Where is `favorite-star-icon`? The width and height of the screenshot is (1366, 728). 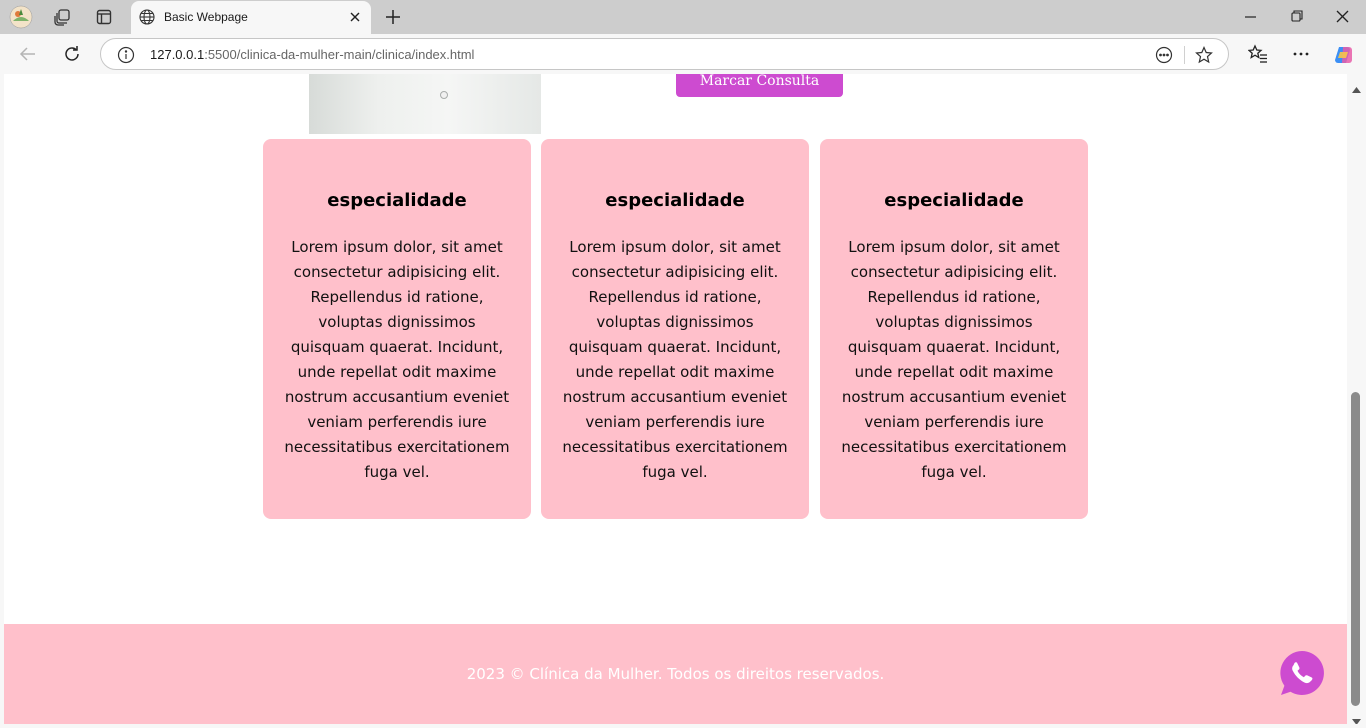 favorite-star-icon is located at coordinates (1204, 57).